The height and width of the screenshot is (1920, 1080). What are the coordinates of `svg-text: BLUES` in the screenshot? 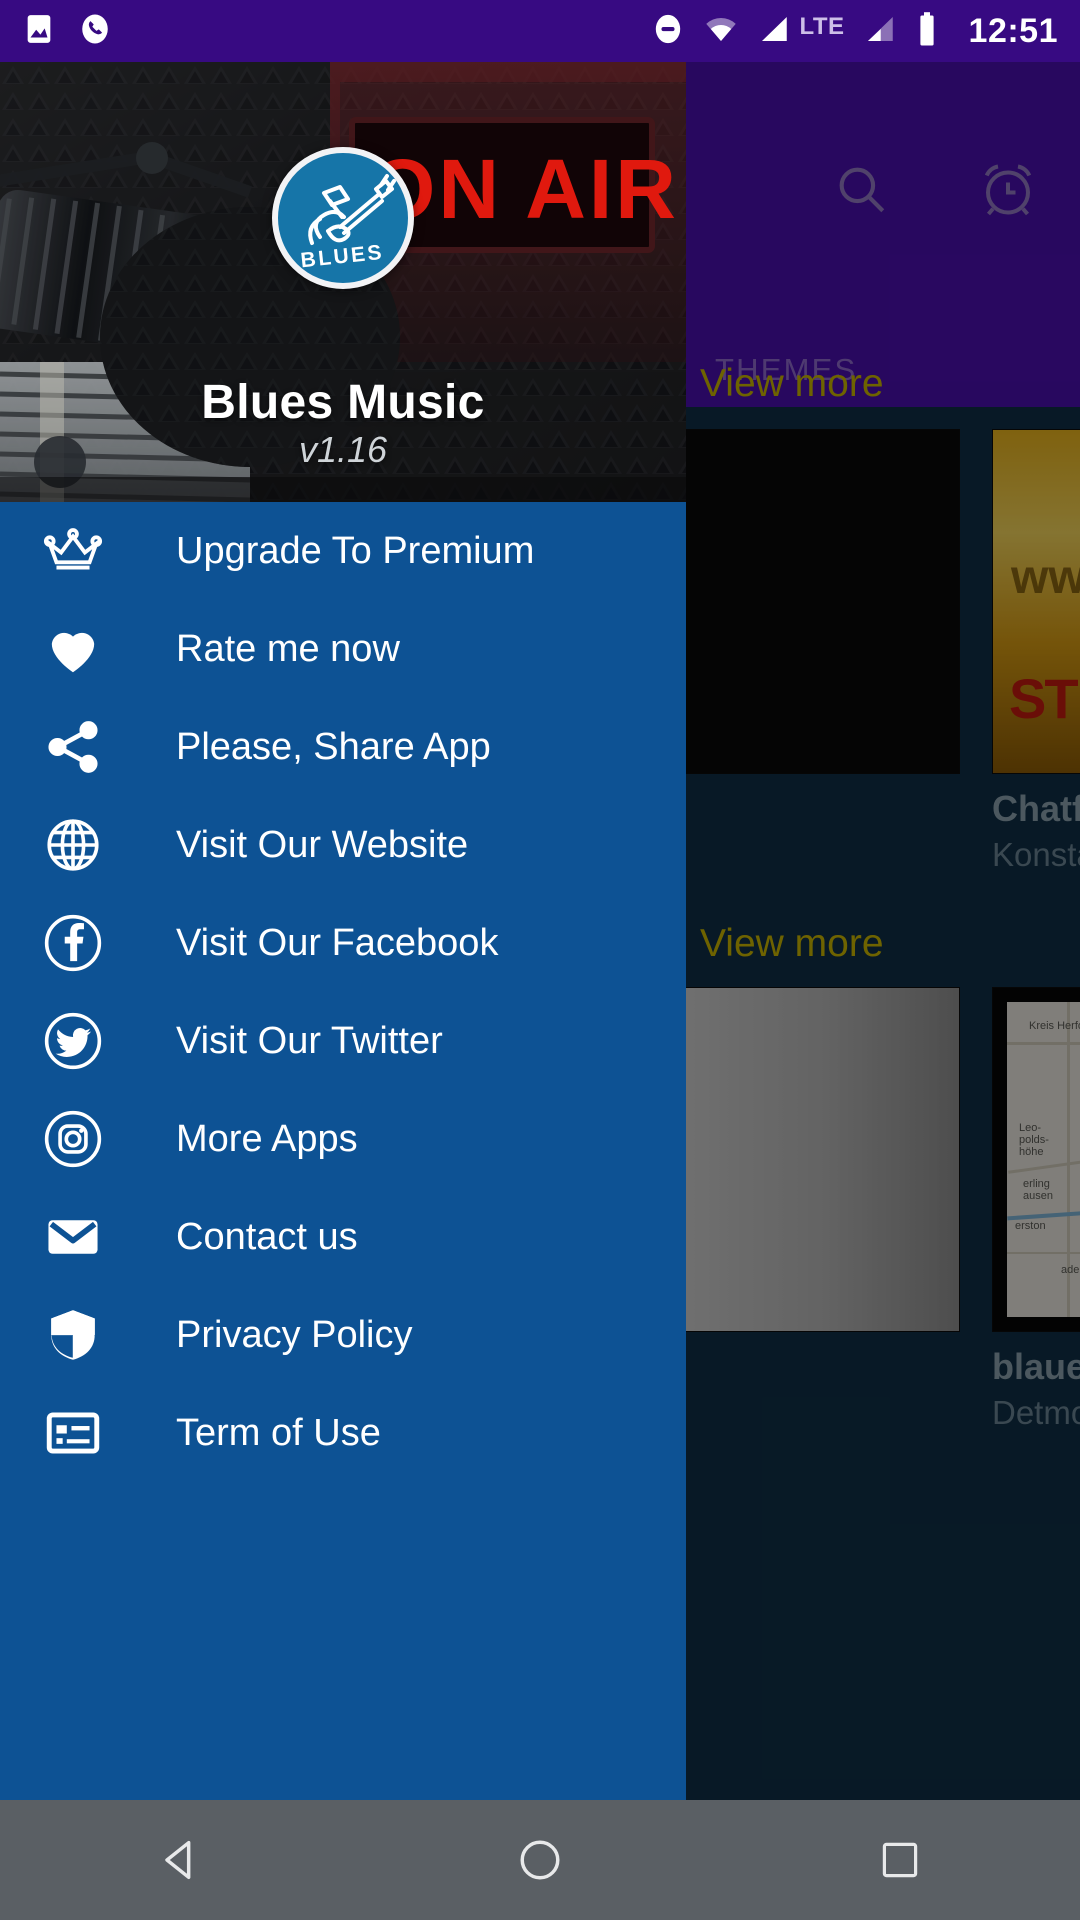 It's located at (343, 257).